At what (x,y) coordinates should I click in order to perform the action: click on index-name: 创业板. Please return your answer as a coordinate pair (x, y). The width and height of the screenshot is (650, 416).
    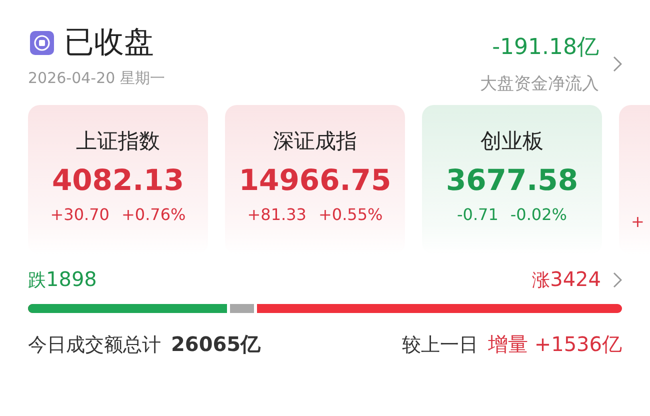
    Looking at the image, I should click on (512, 141).